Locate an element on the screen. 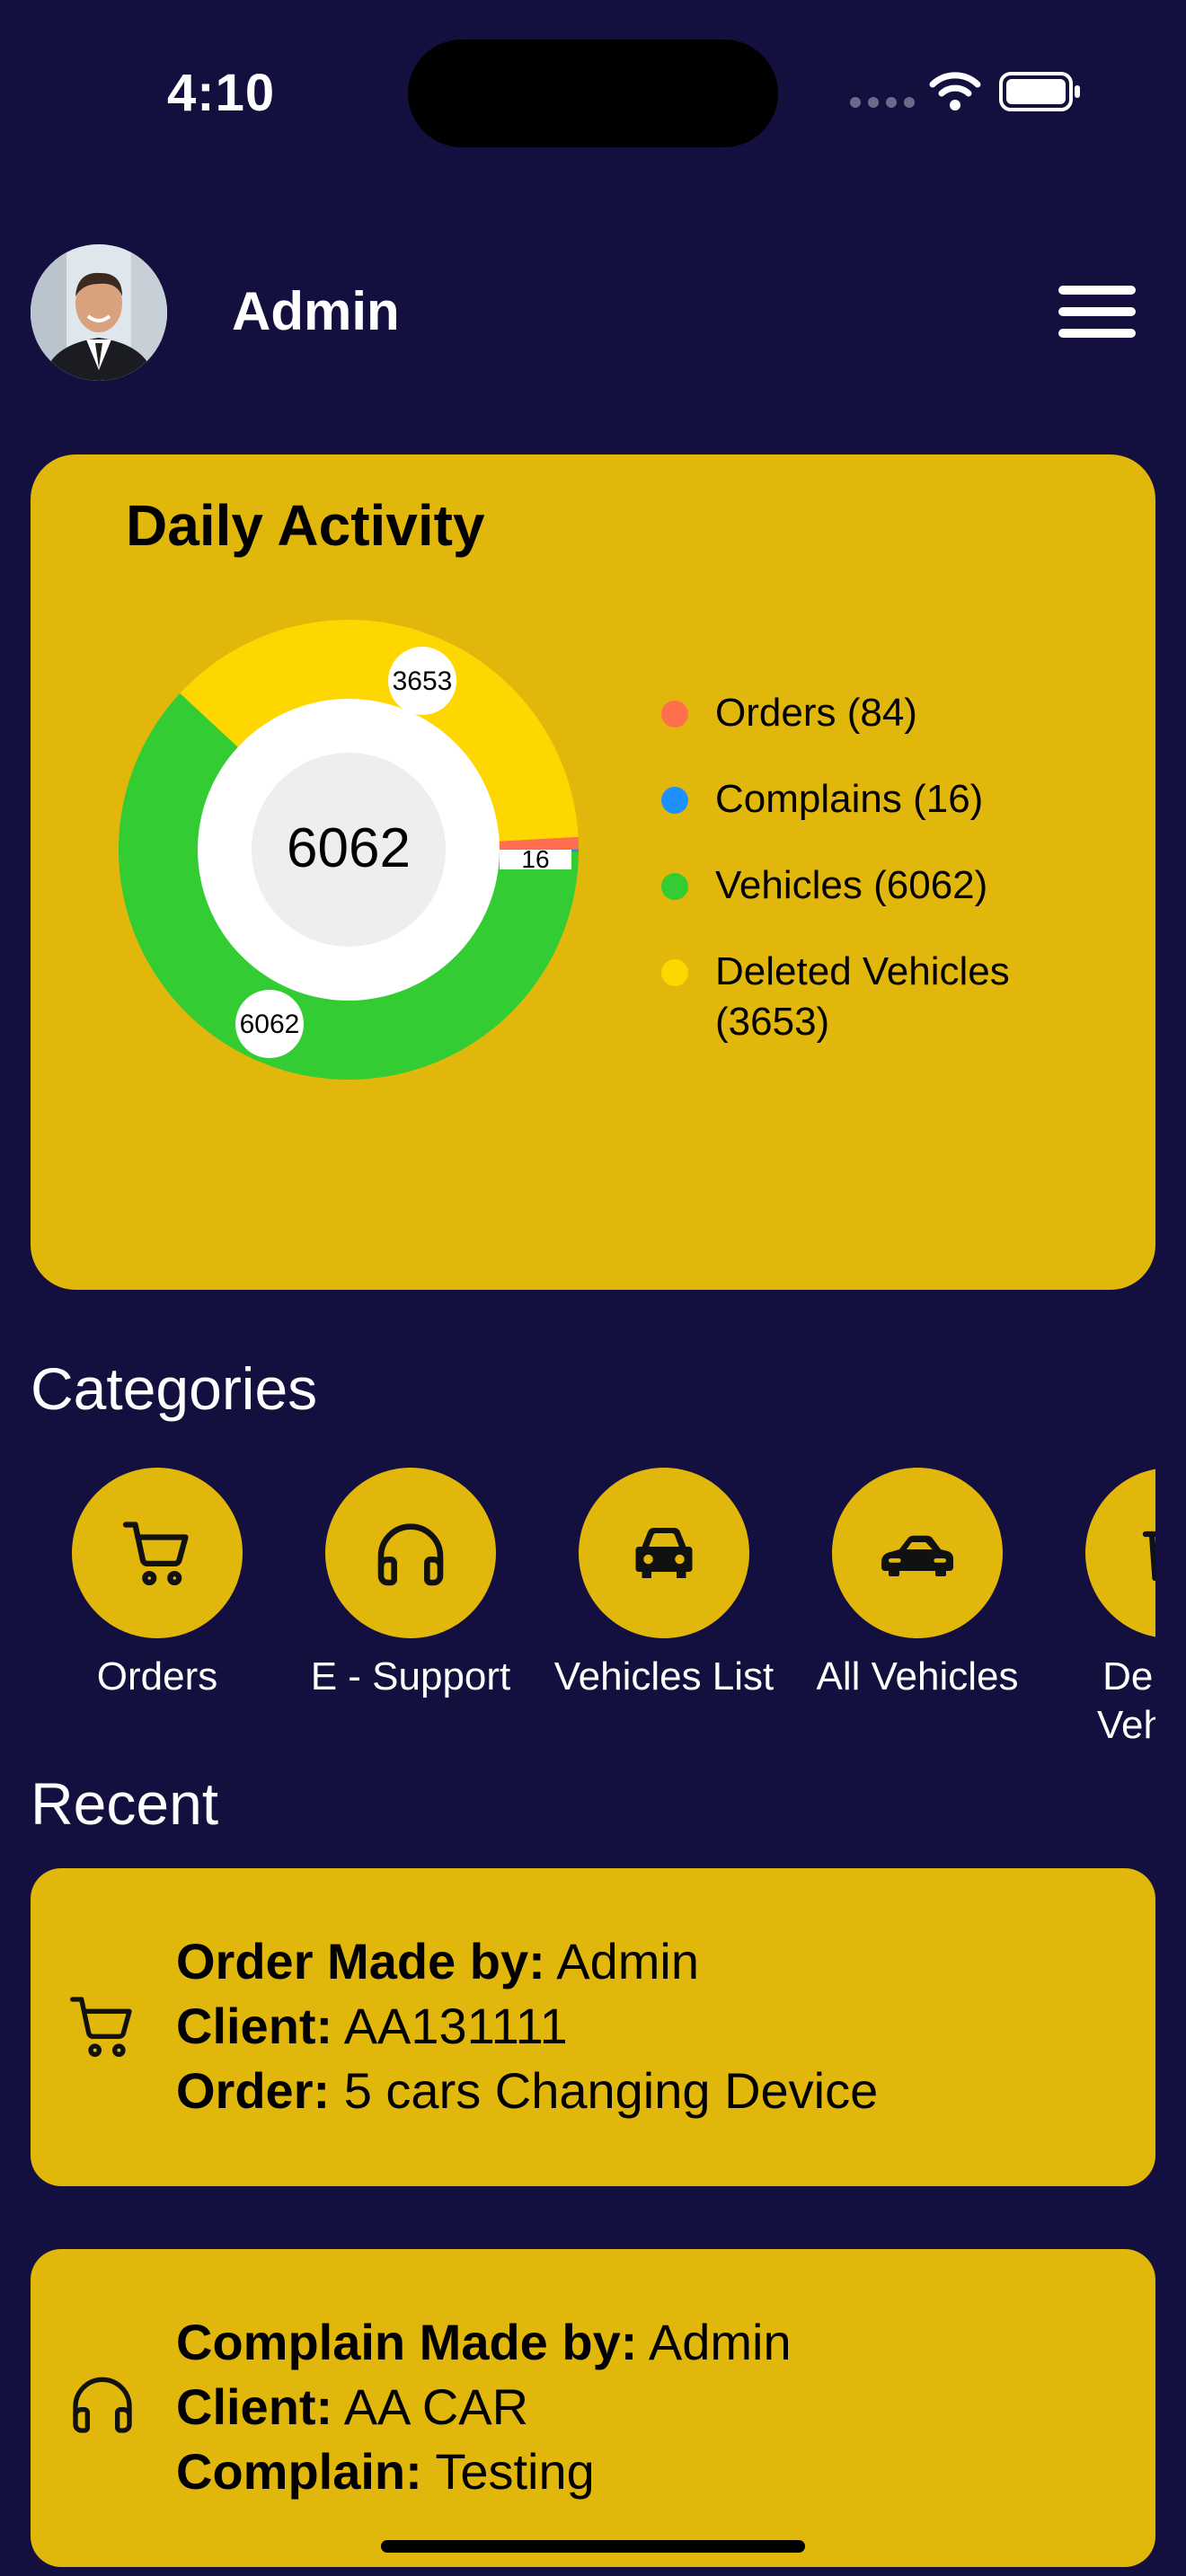  recent-line: Complain: Testing is located at coordinates (484, 2471).